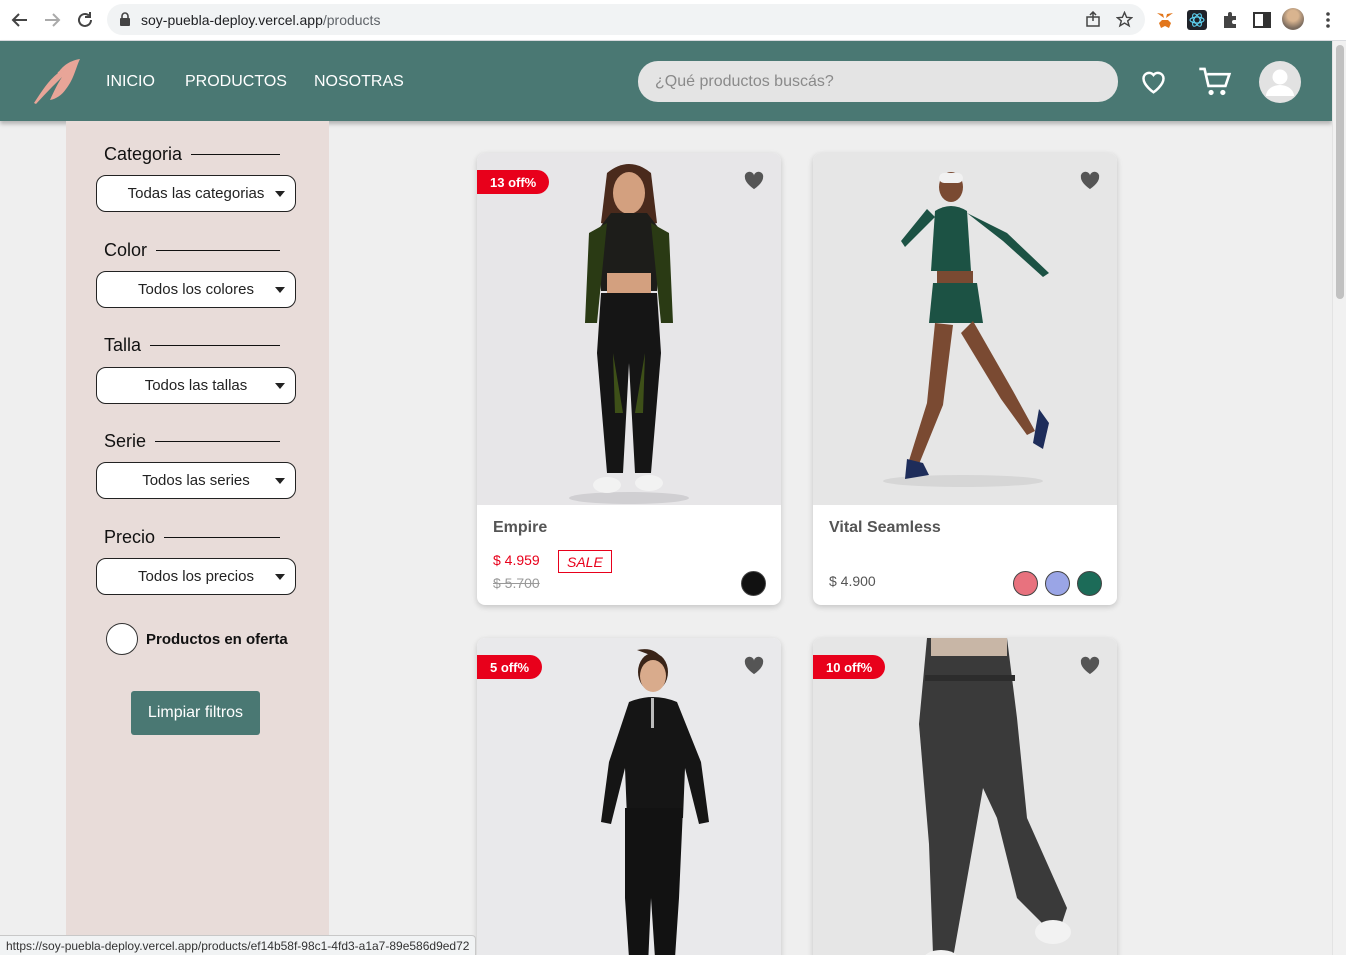 The image size is (1346, 955). I want to click on discount-badge: 5 off%, so click(509, 667).